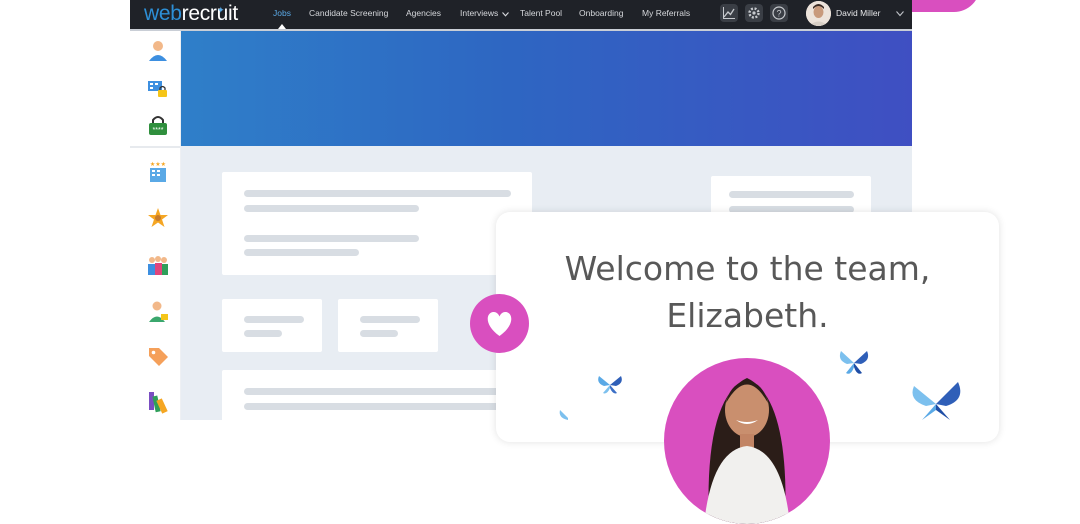 This screenshot has width=1080, height=524. What do you see at coordinates (747, 441) in the screenshot?
I see `new-hire-photo` at bounding box center [747, 441].